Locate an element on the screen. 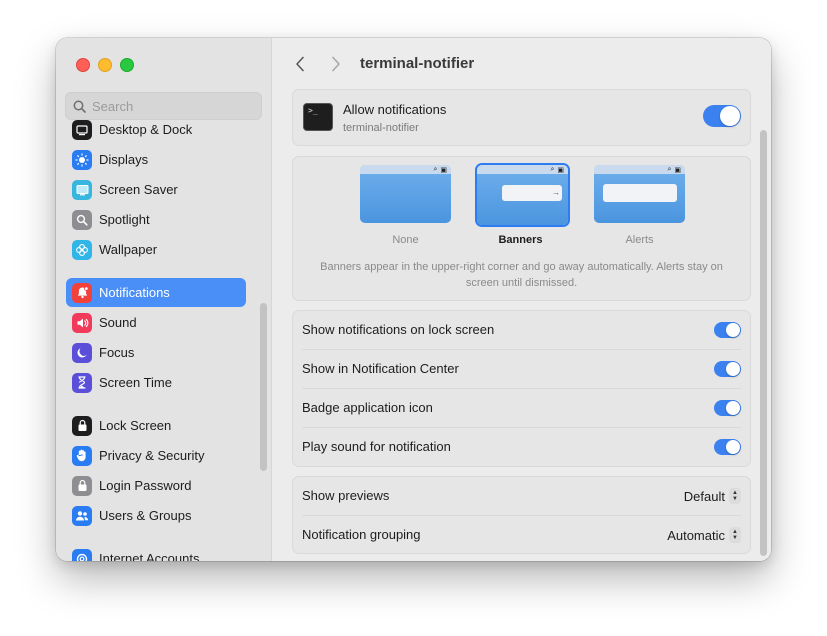 The width and height of the screenshot is (827, 636). notification-grouping-popup: Automatic ▲ ▼ is located at coordinates (704, 535).